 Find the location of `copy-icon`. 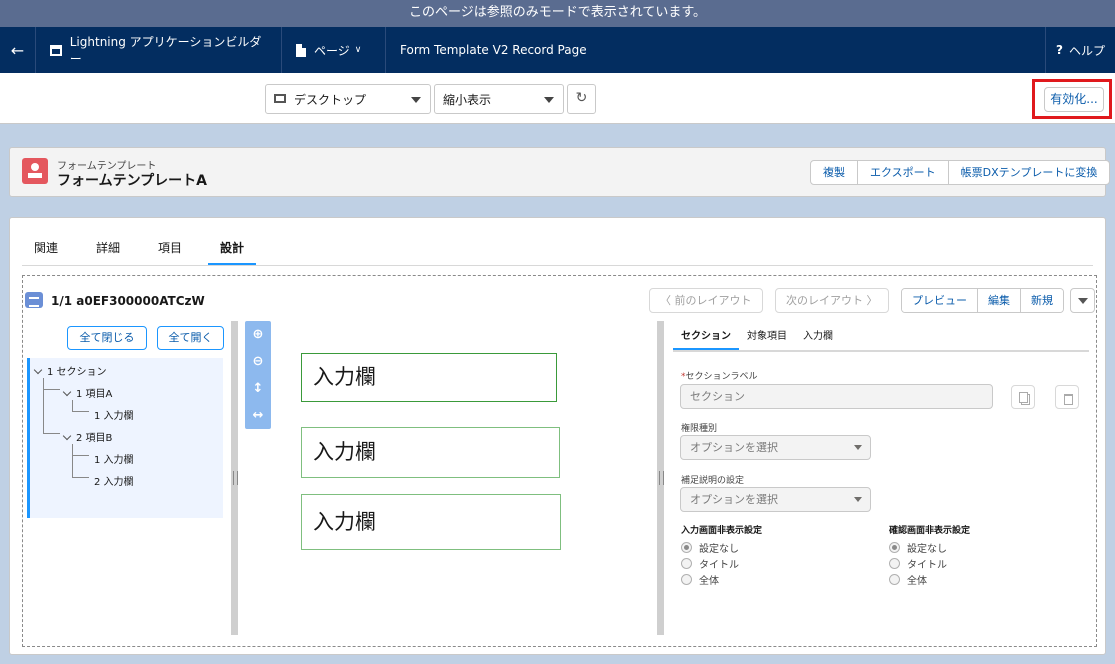

copy-icon is located at coordinates (1023, 397).